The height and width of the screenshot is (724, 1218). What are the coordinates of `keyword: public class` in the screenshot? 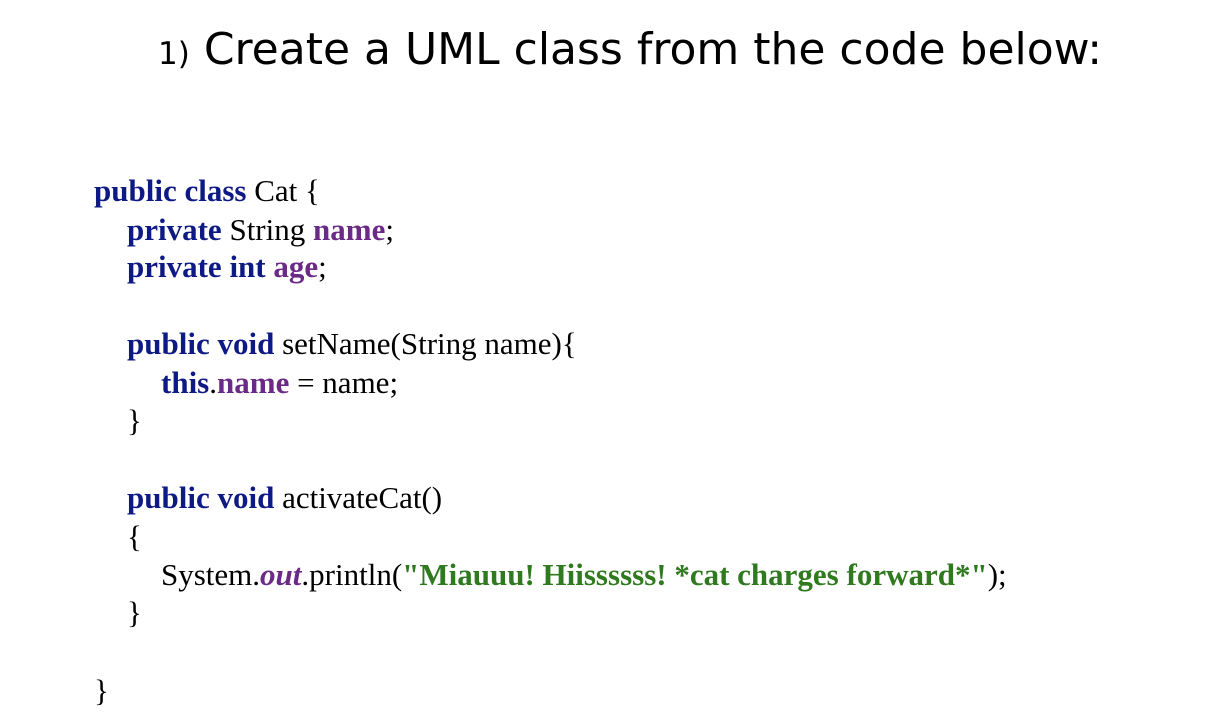 It's located at (170, 190).